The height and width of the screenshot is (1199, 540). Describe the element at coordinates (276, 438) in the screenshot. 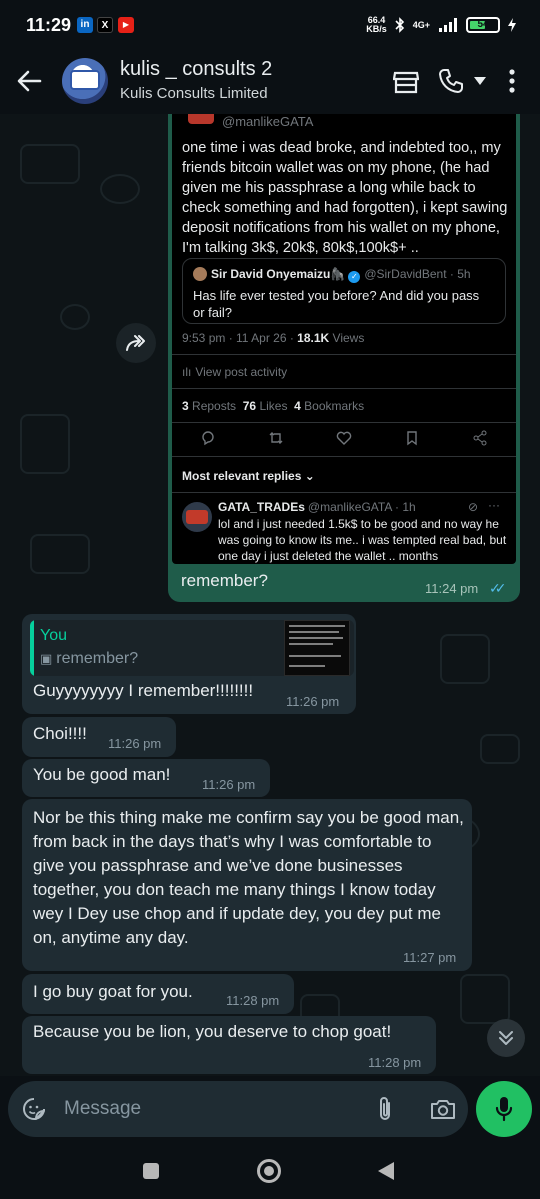

I see `repost-icon` at that location.